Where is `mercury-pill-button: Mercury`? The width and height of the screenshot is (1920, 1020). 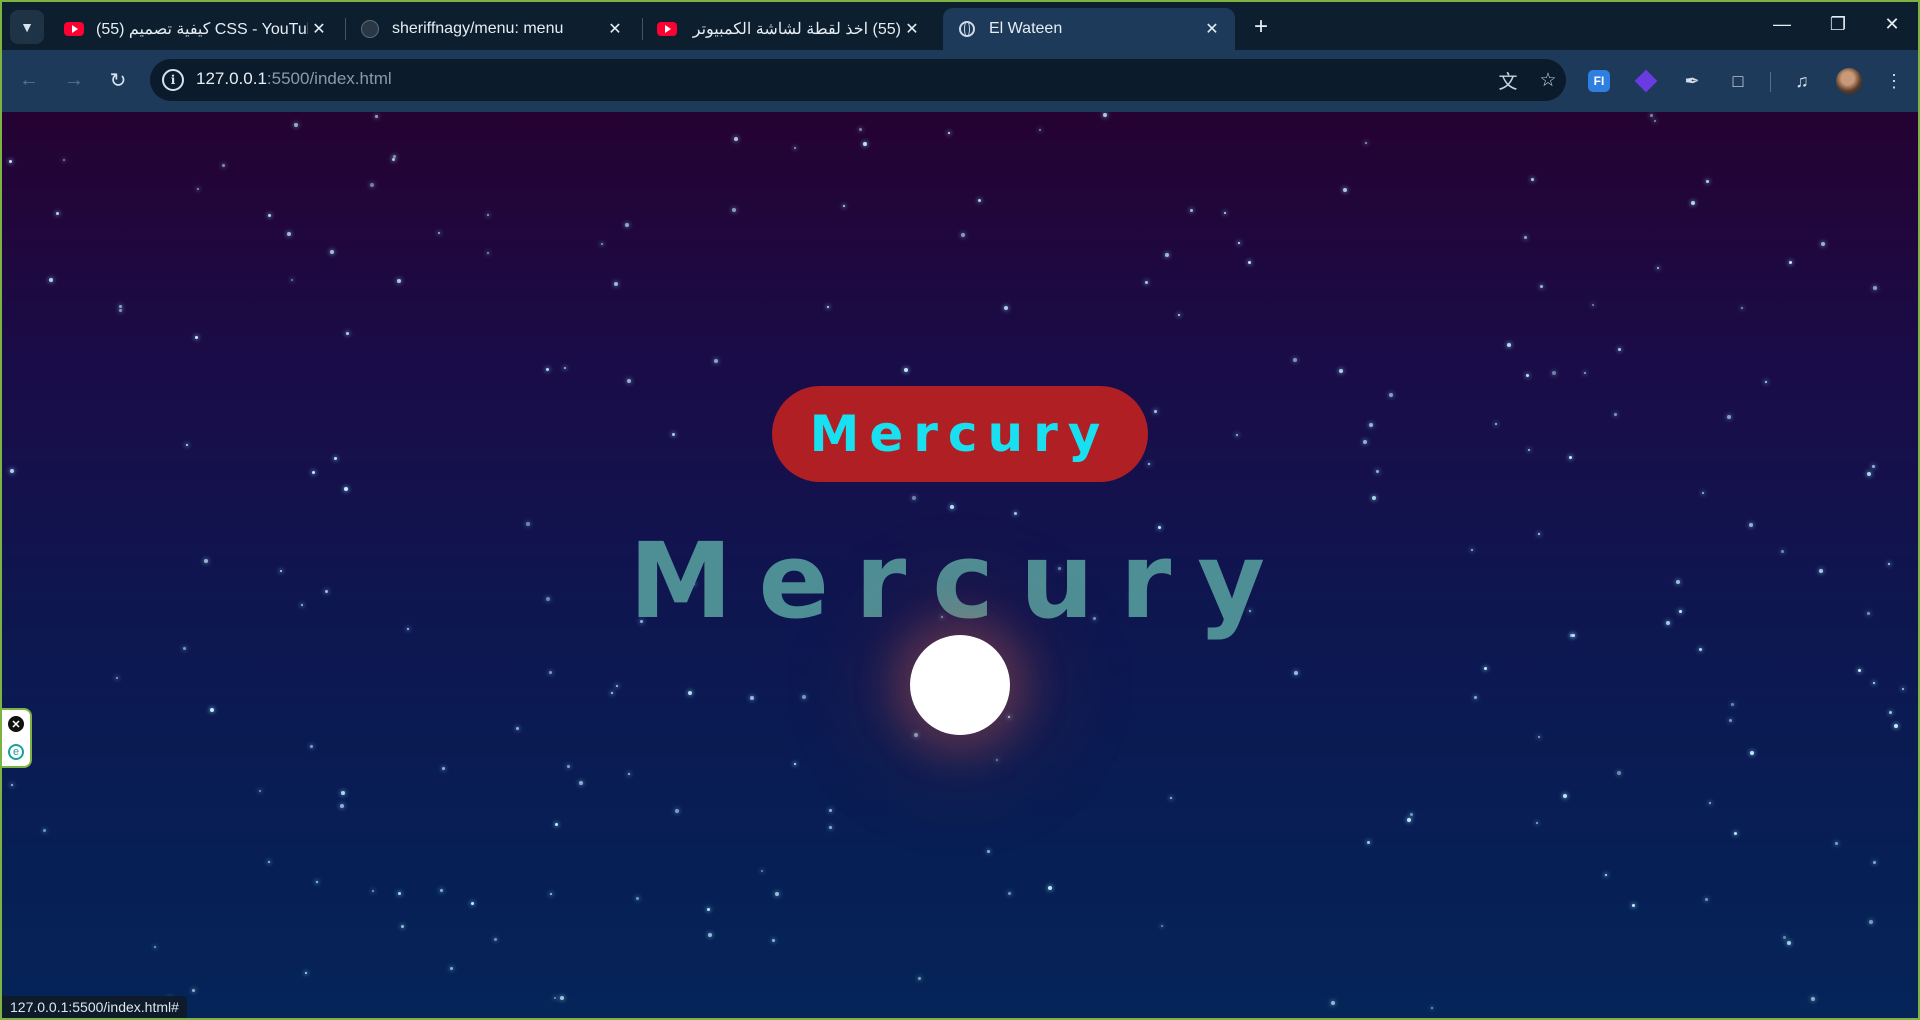
mercury-pill-button: Mercury is located at coordinates (960, 434).